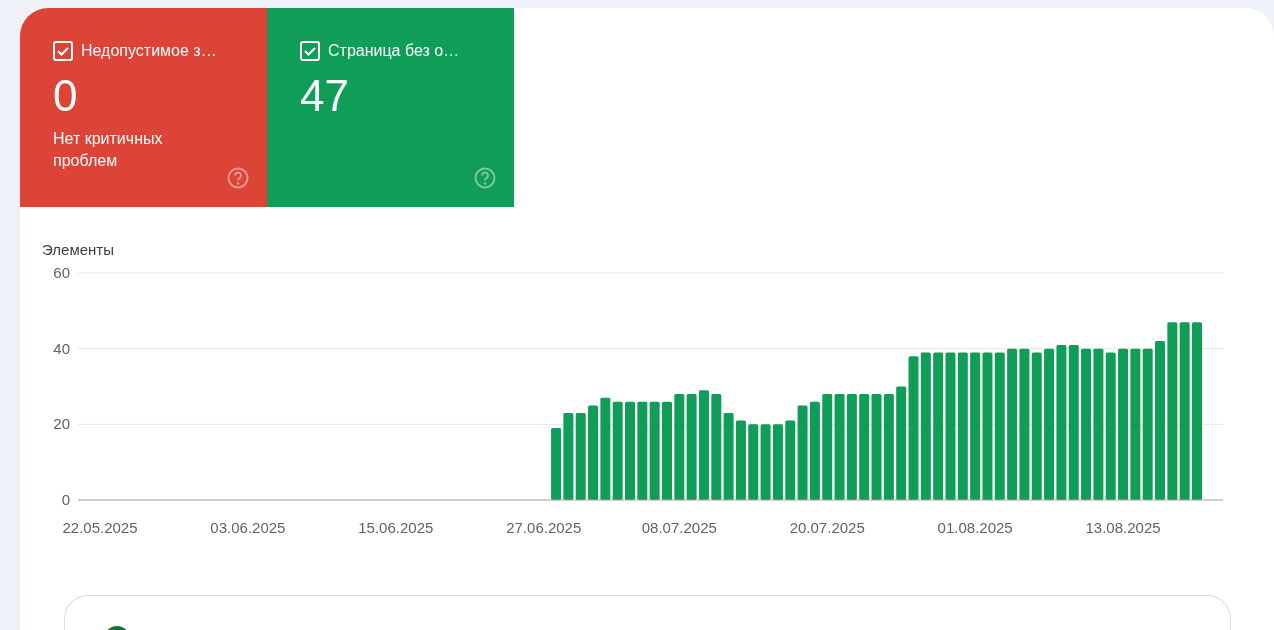  What do you see at coordinates (679, 527) in the screenshot?
I see `axis-label: 08.07.2025` at bounding box center [679, 527].